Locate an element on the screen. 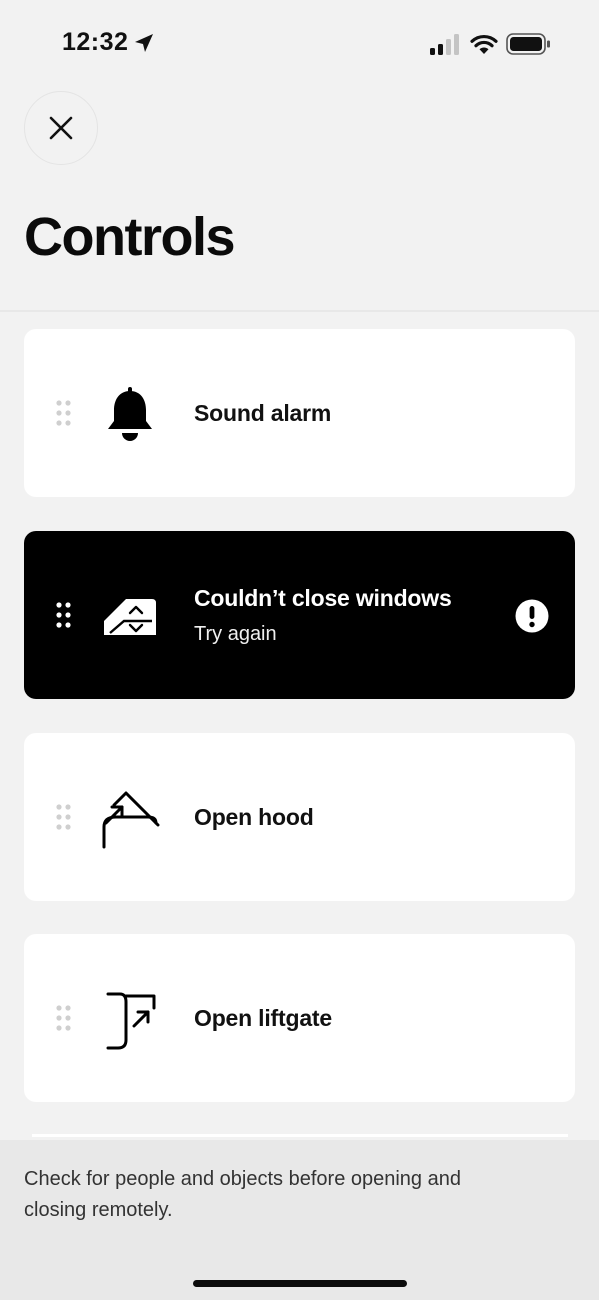 The width and height of the screenshot is (599, 1300). status-bar: 12:32 is located at coordinates (299, 45).